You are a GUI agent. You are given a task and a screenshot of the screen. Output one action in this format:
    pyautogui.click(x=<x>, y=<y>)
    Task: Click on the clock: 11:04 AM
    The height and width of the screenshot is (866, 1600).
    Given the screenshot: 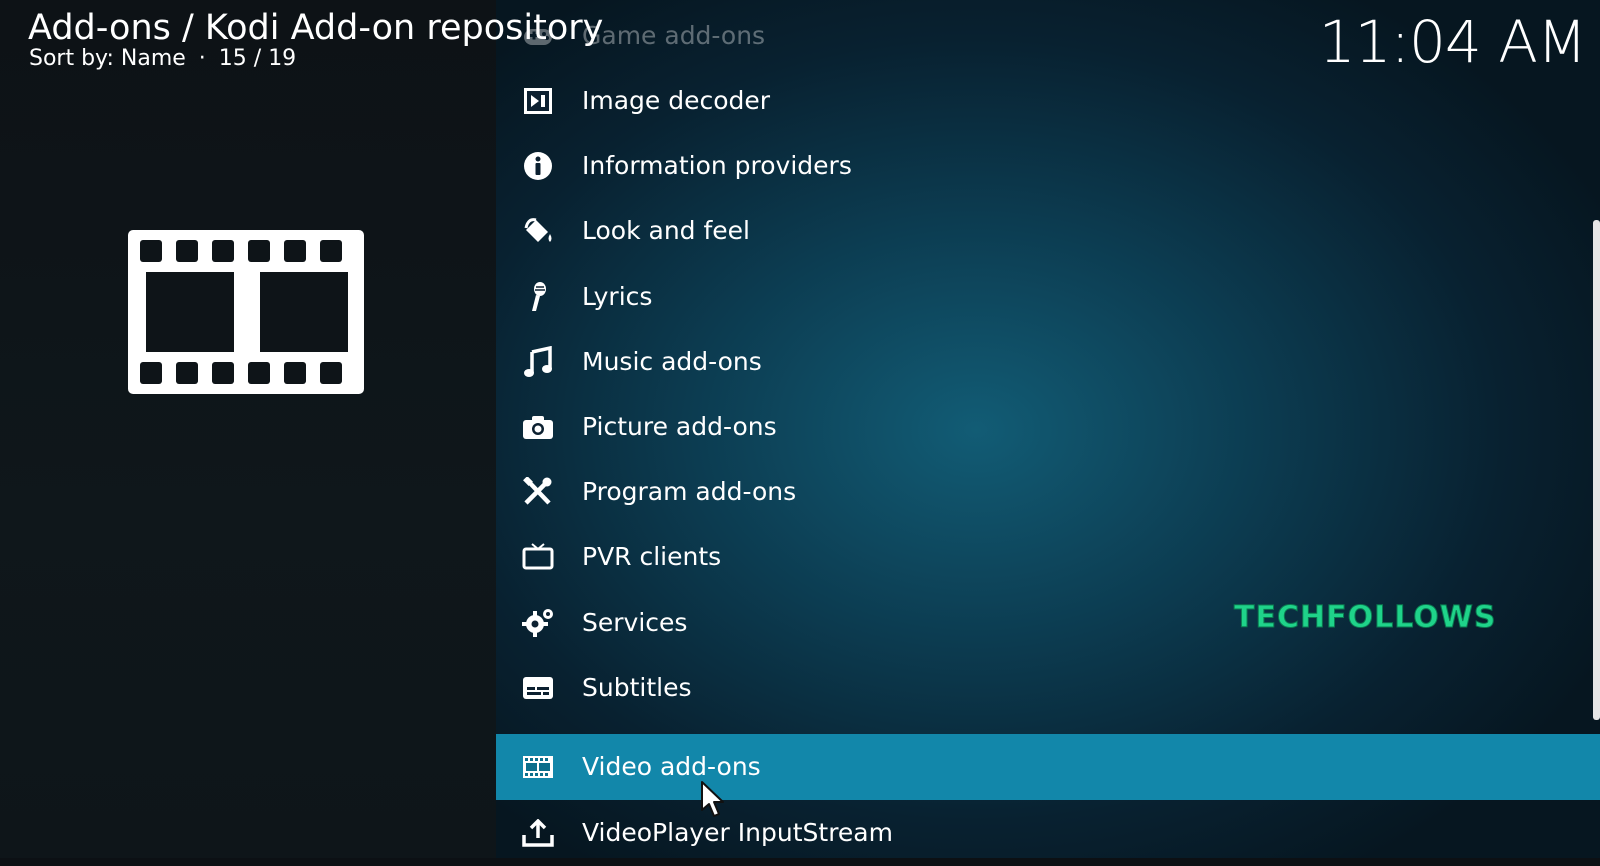 What is the action you would take?
    pyautogui.click(x=1452, y=42)
    